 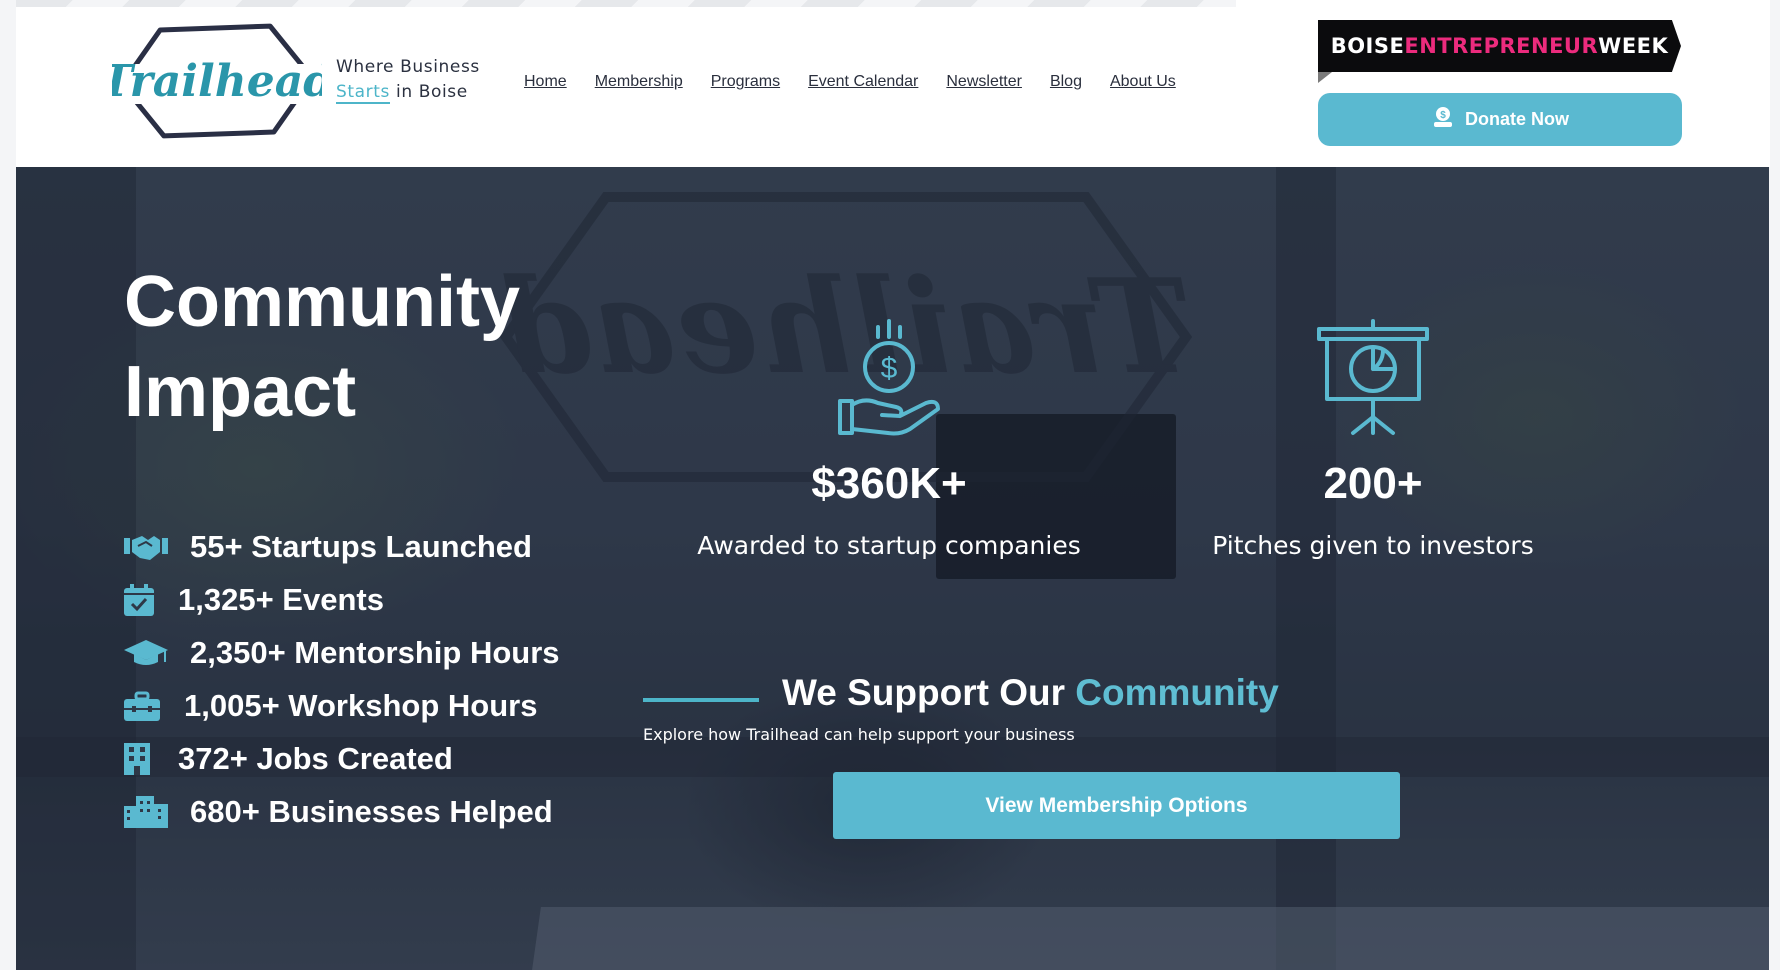 I want to click on stat-workshop: 1,005+ Workshop Hours, so click(x=384, y=705).